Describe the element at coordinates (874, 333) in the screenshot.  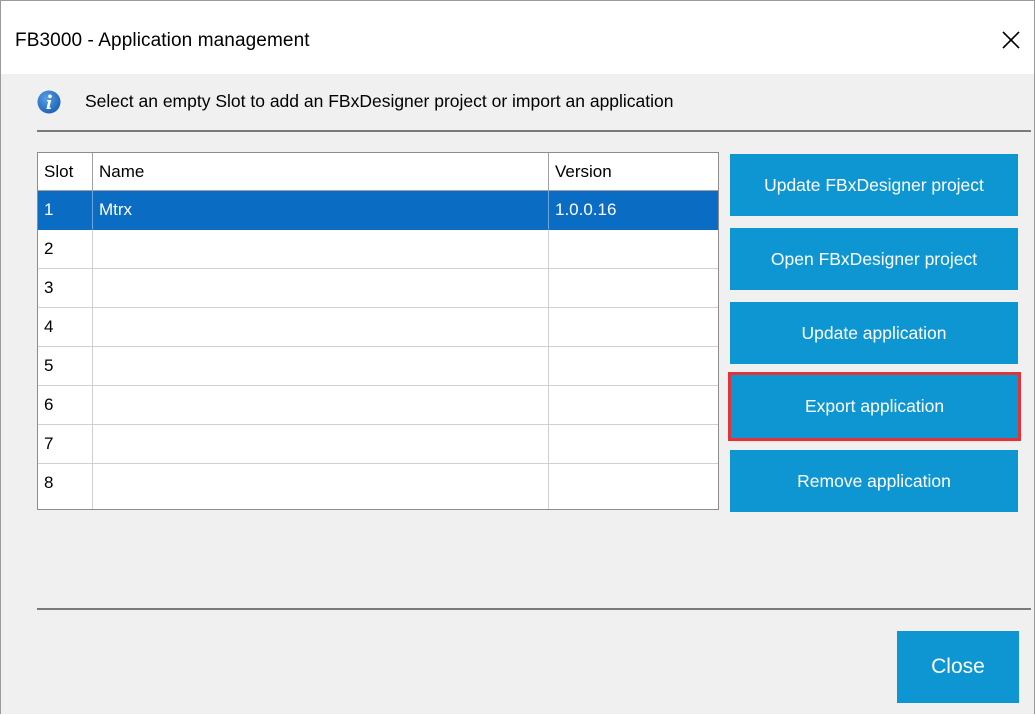
I see `update-application-button: Update application` at that location.